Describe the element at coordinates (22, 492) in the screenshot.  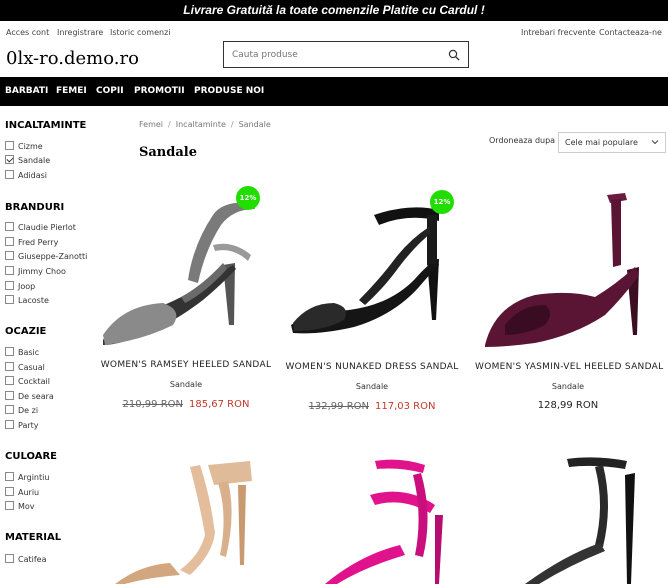
I see `facet-option: Auriu` at that location.